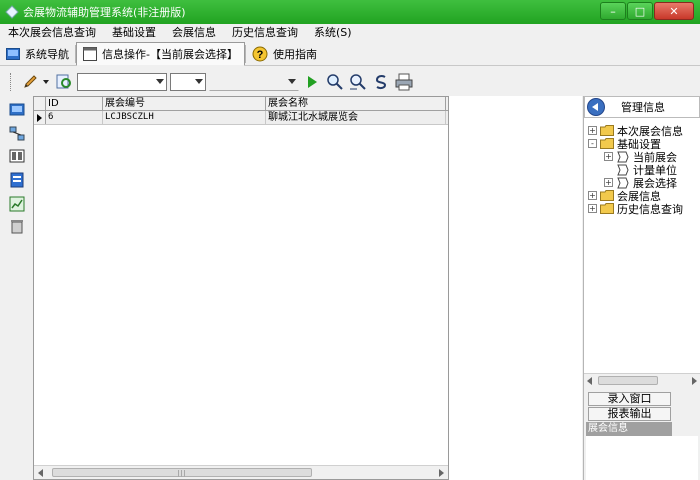  I want to click on management-panel-header: 管理信息, so click(642, 107).